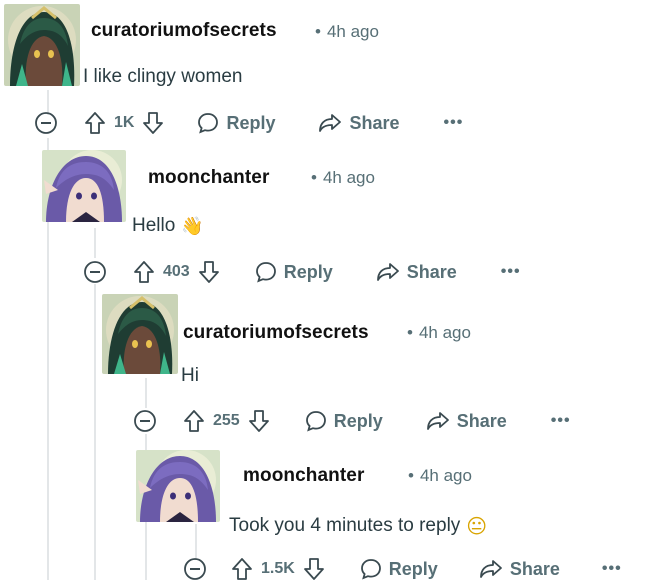 This screenshot has height=583, width=650. I want to click on comment-actions: 1K Reply Share •••, so click(248, 123).